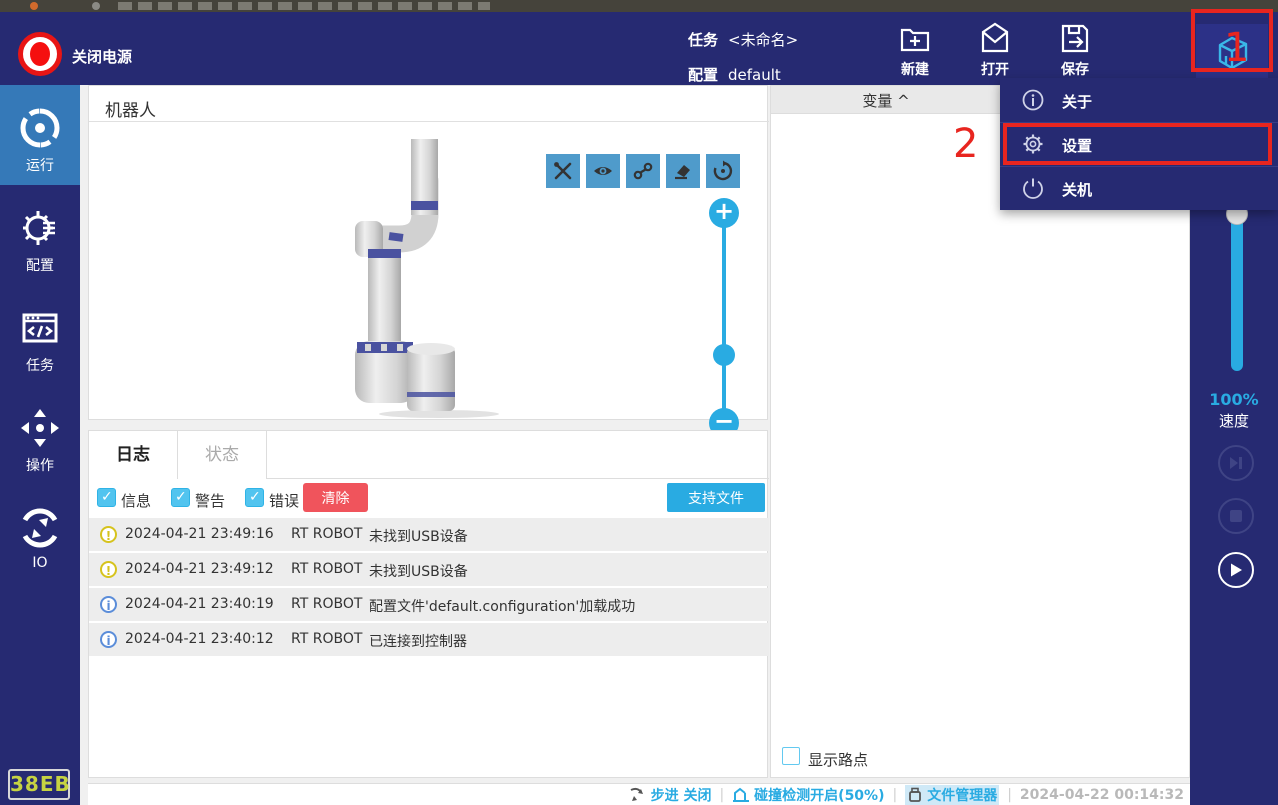 The width and height of the screenshot is (1278, 805). I want to click on step-forward-icon, so click(1236, 463).